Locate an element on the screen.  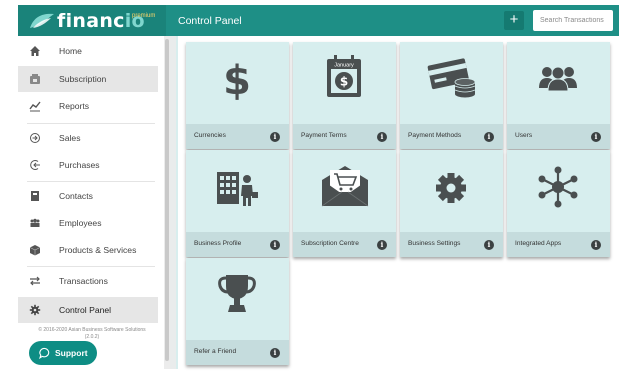
sidebar-item-products-services: Products & Services is located at coordinates (88, 250).